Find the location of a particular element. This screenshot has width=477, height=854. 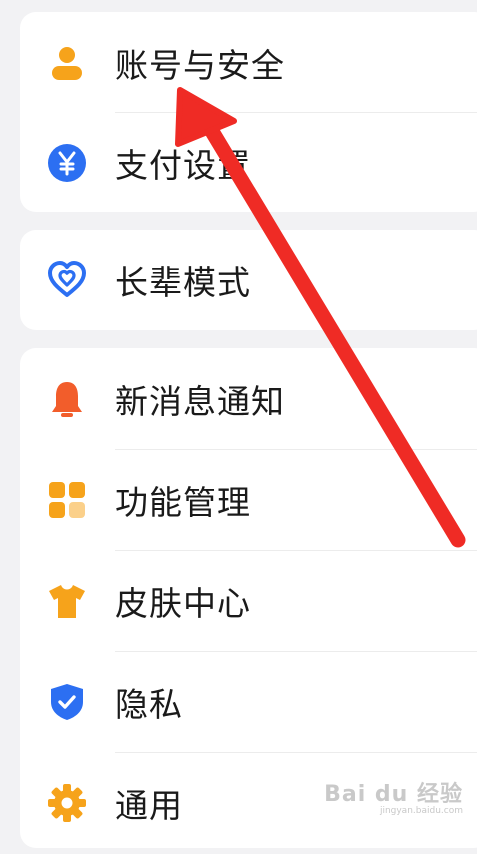

settings-item-privacy: 隐私 is located at coordinates (248, 702).